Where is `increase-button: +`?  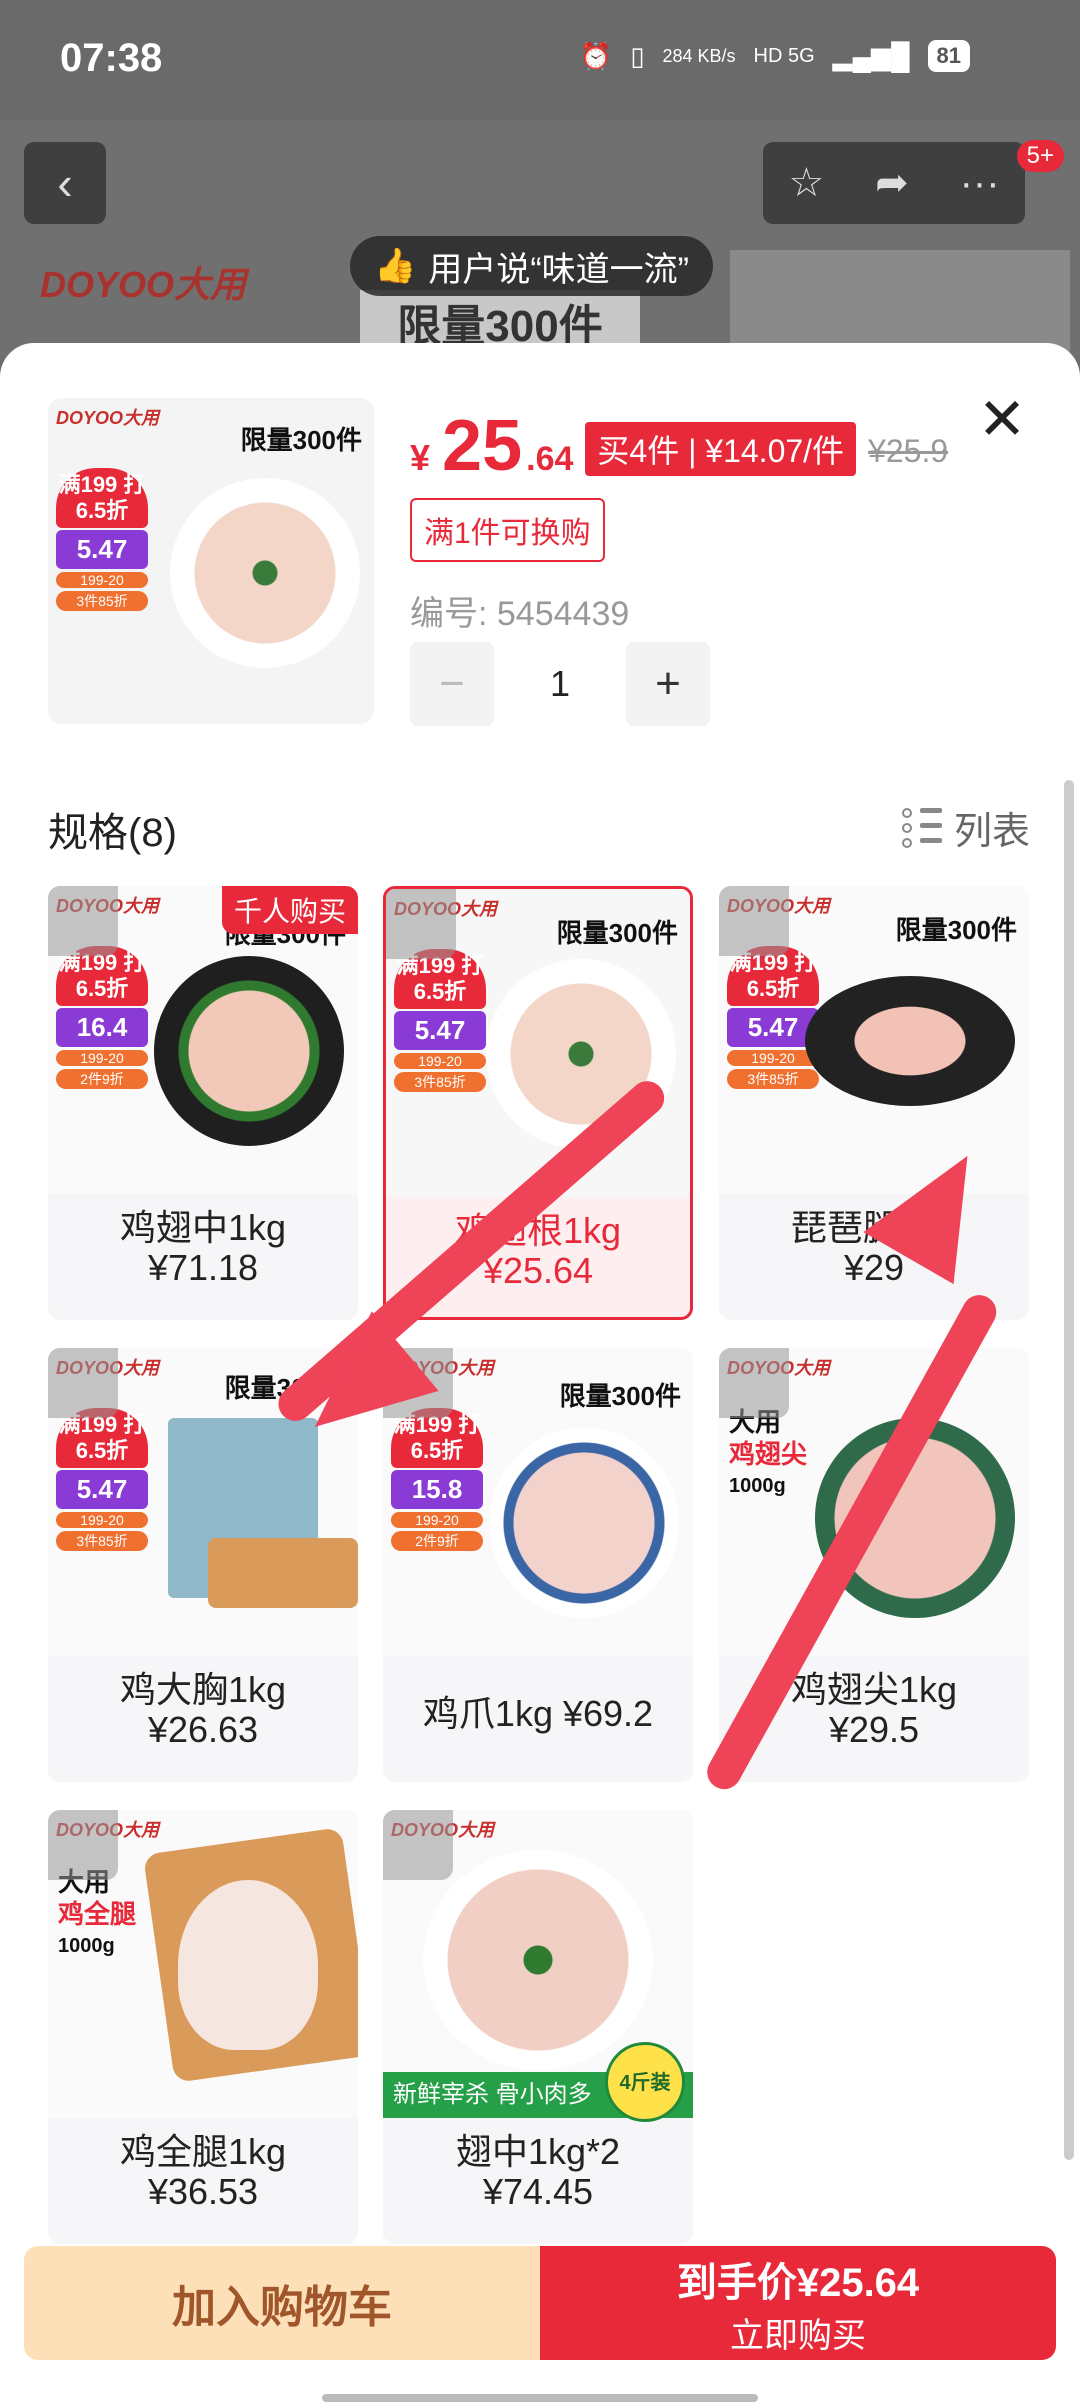 increase-button: + is located at coordinates (668, 684).